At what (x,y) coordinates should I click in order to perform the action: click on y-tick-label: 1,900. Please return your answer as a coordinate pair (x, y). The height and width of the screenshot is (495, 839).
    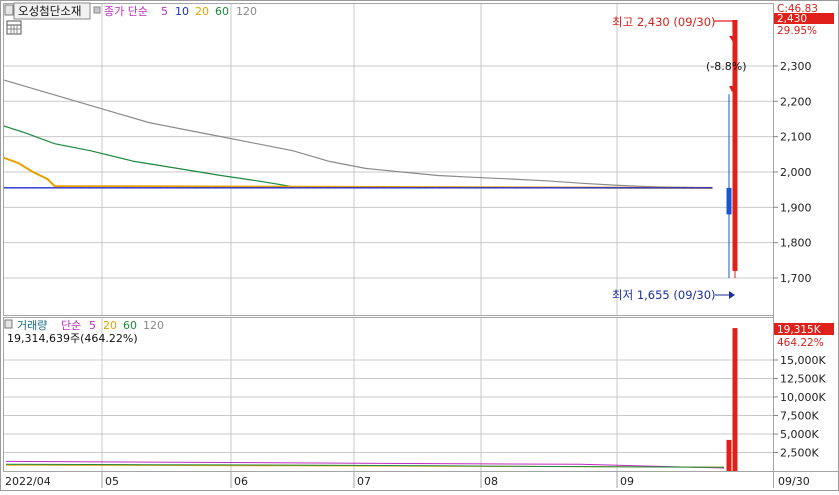
    Looking at the image, I should click on (796, 207).